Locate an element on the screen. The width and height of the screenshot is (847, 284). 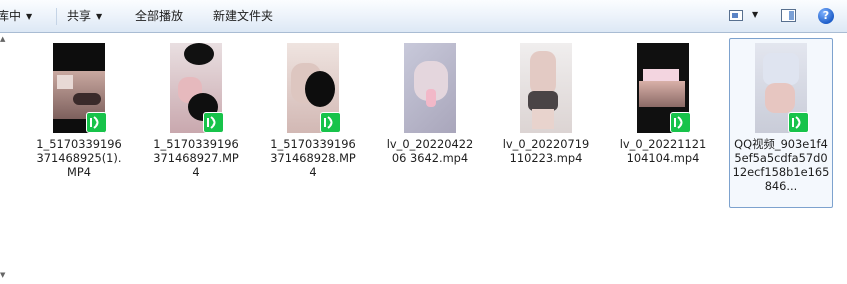
file-name: 1_5170339196371468928.MP4 is located at coordinates (313, 158).